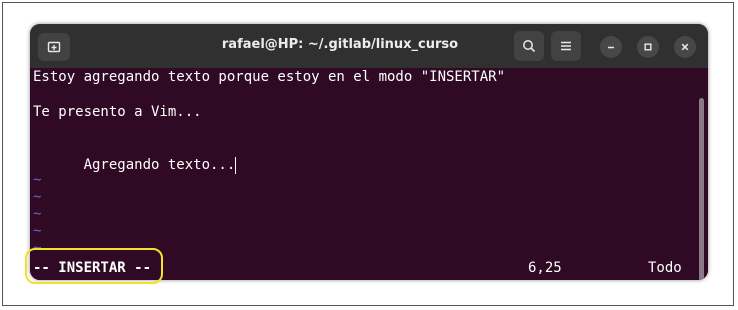 Image resolution: width=738 pixels, height=310 pixels. I want to click on minimize-icon, so click(611, 47).